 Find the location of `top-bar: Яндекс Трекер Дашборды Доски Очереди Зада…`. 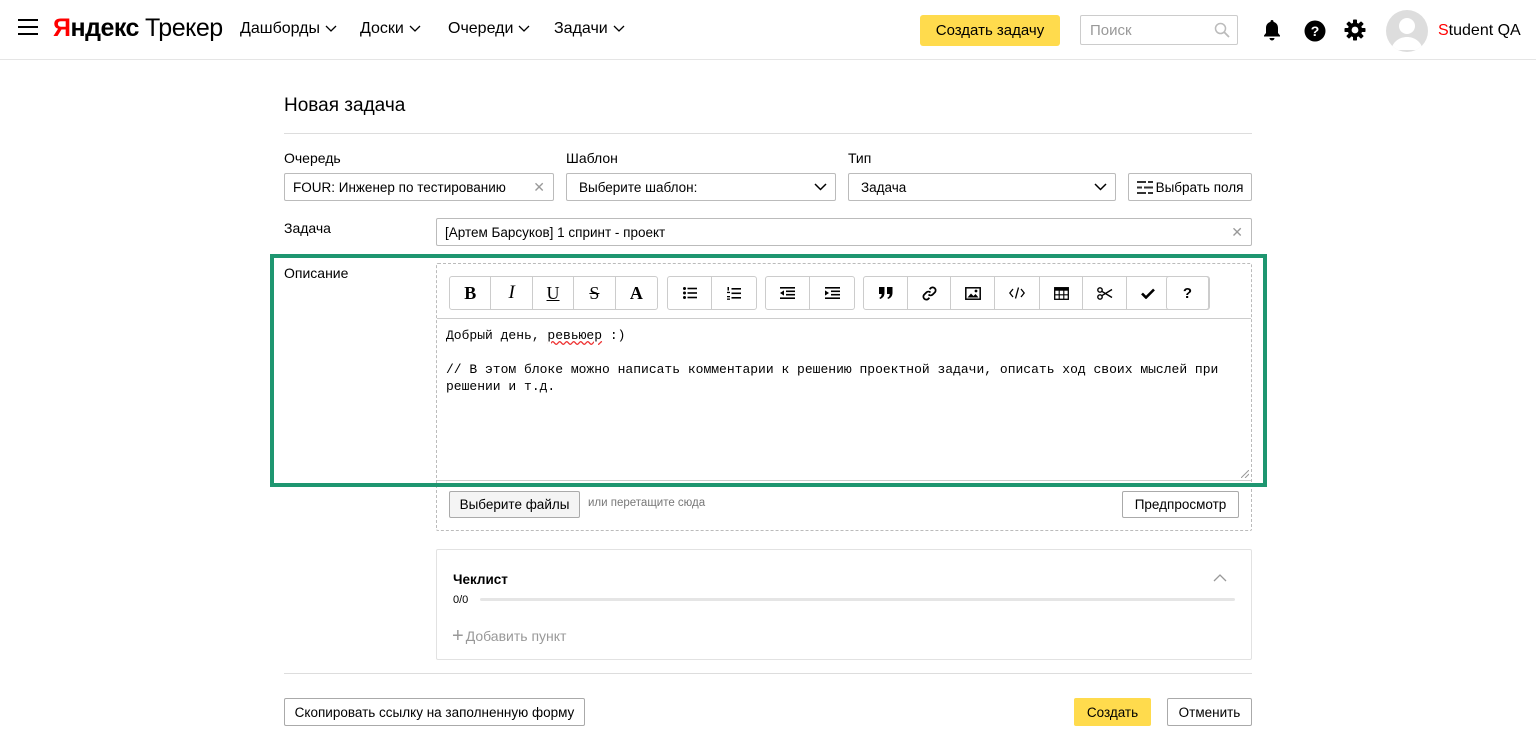

top-bar: Яндекс Трекер Дашборды Доски Очереди Зада… is located at coordinates (768, 30).